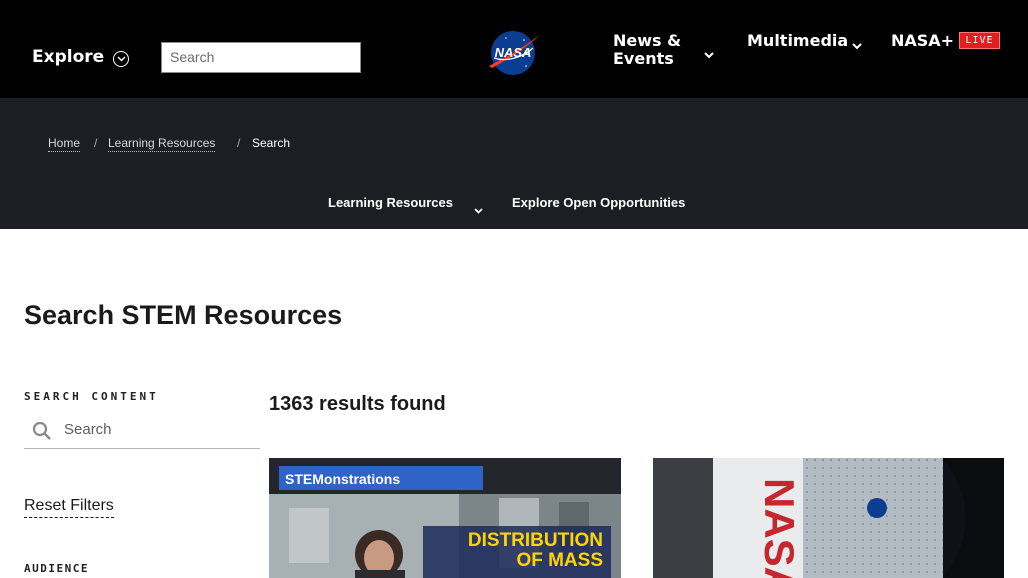 This screenshot has height=578, width=1028. I want to click on explore-menu-label: Explore, so click(68, 57).